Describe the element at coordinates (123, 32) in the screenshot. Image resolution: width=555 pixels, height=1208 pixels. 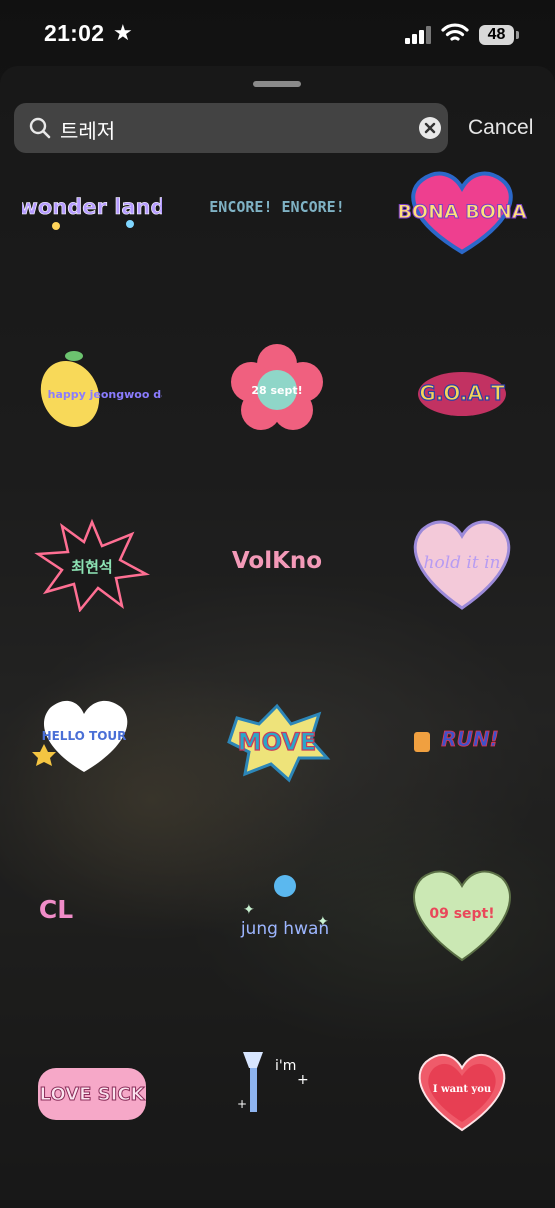
I see `star-icon: ★` at that location.